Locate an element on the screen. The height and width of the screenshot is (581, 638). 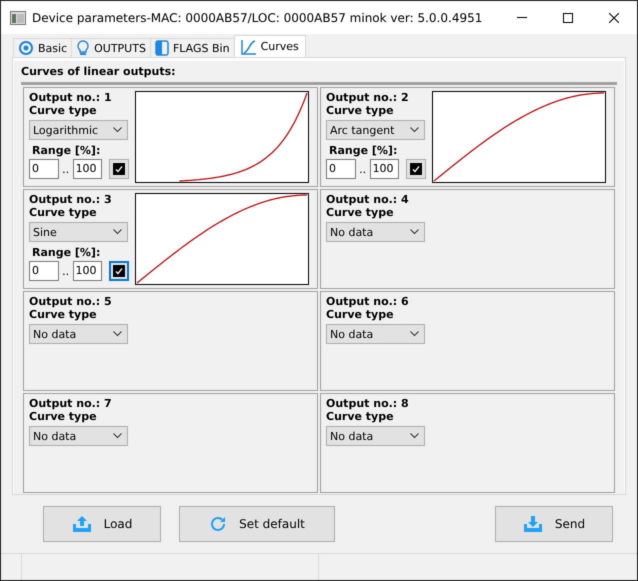
output-title: Output no.: 4 is located at coordinates (368, 199).